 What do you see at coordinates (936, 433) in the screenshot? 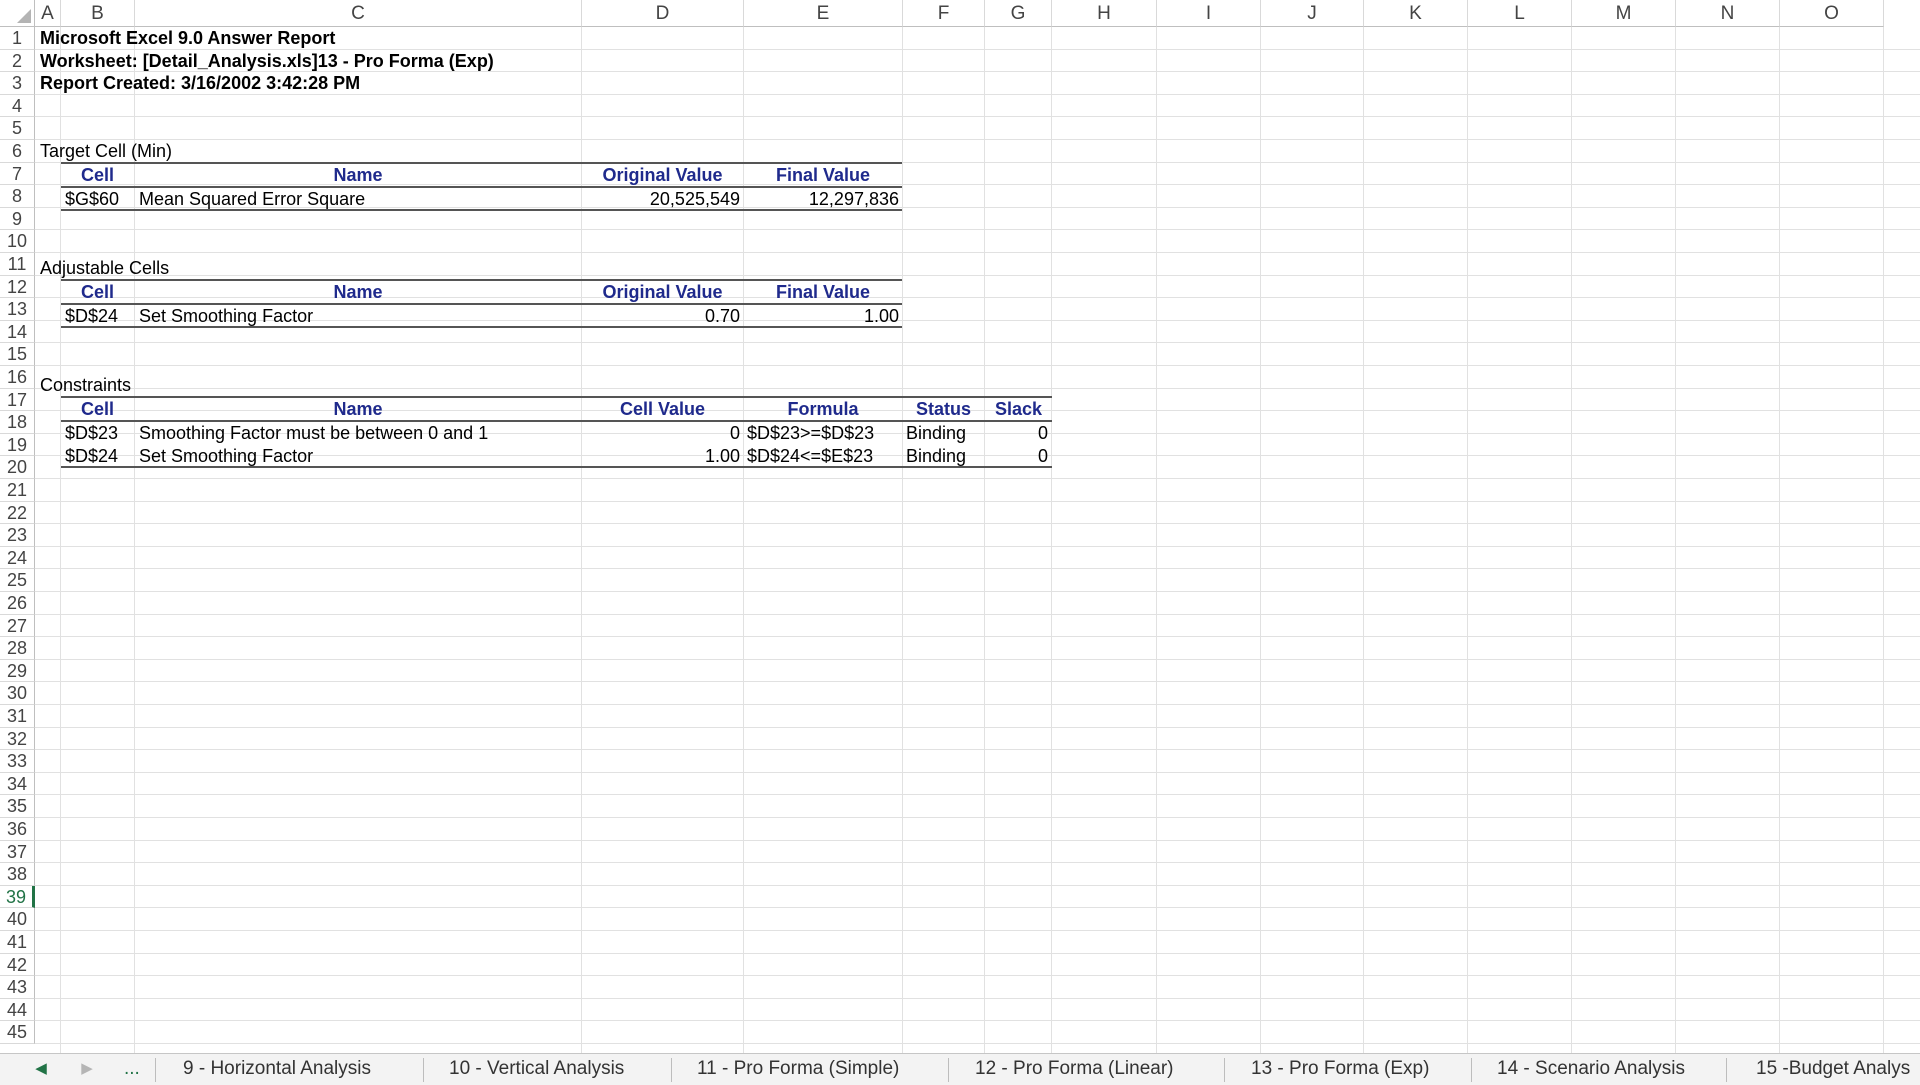
I see `constraint-1-status: Binding` at bounding box center [936, 433].